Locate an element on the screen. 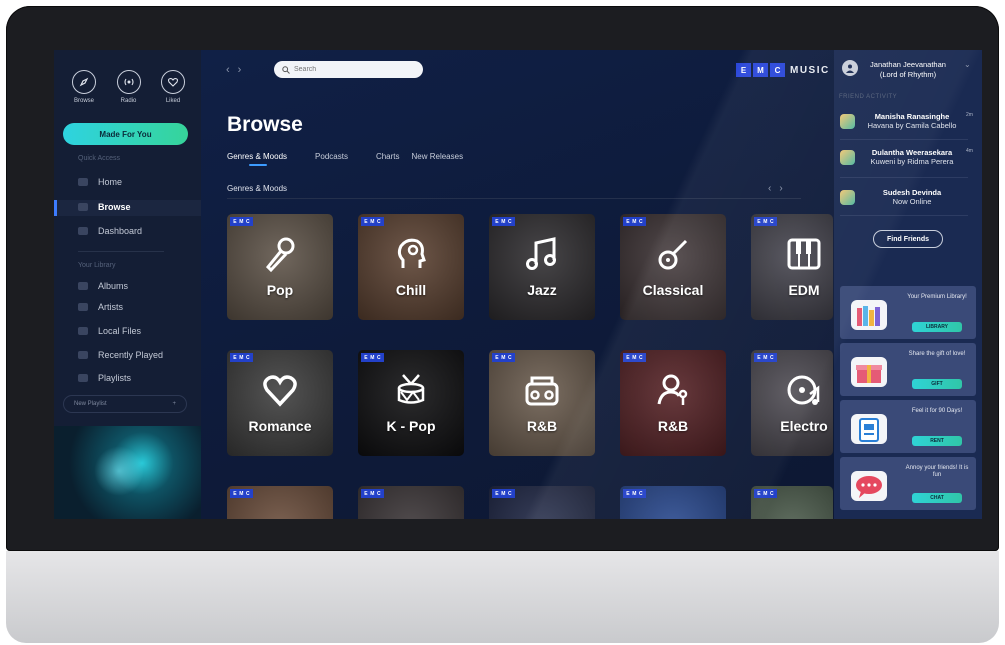 This screenshot has width=1005, height=645. sidebar-item-dashboard: Dashboard is located at coordinates (138, 231).